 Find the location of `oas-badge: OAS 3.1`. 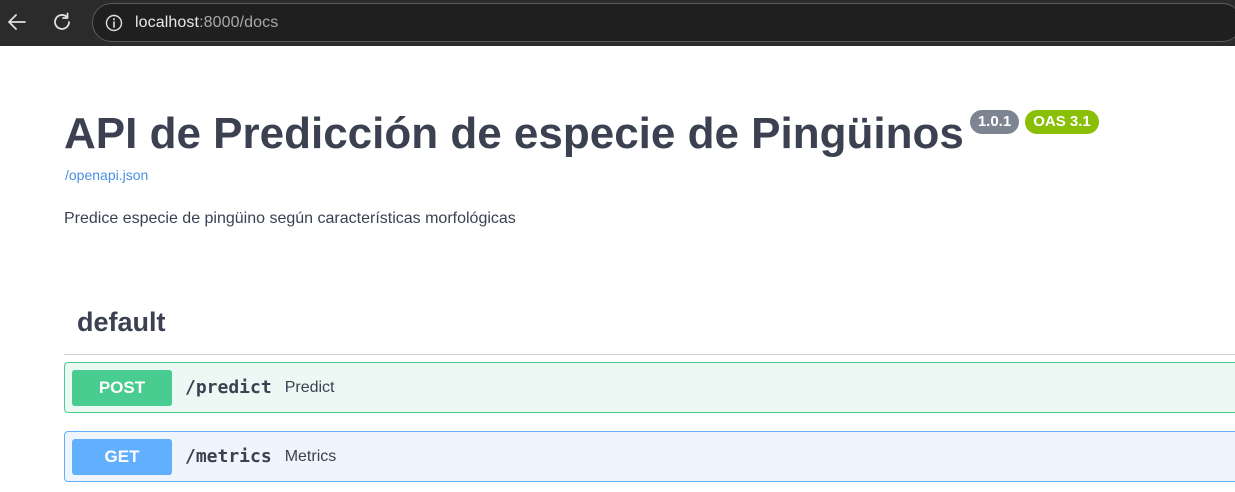

oas-badge: OAS 3.1 is located at coordinates (1062, 122).